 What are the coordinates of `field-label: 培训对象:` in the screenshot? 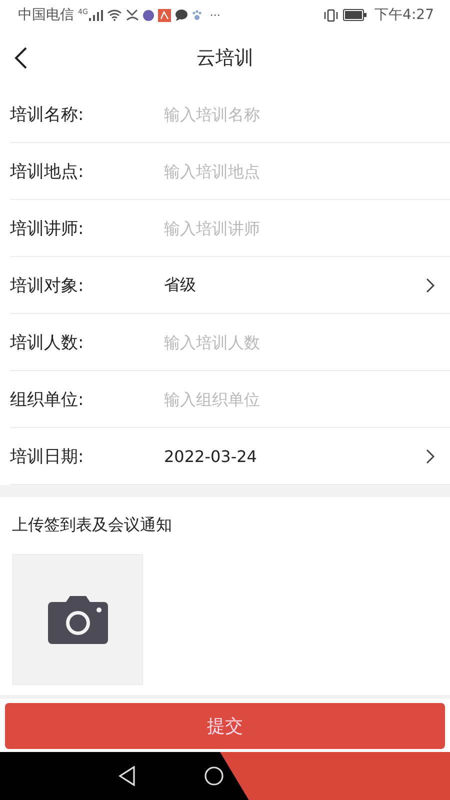 It's located at (47, 285).